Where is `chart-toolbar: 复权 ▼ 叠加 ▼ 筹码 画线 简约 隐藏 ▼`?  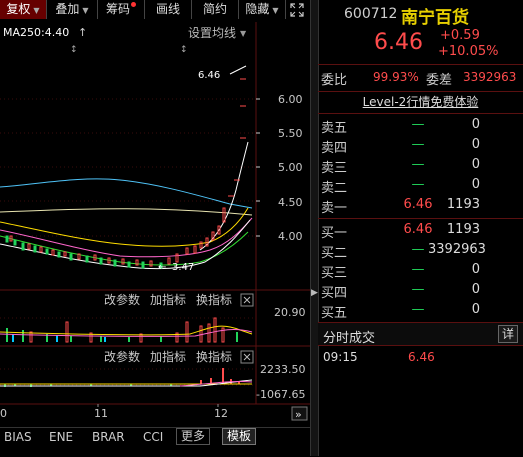
chart-toolbar: 复权 ▼ 叠加 ▼ 筹码 画线 简约 隐藏 ▼ is located at coordinates (155, 10).